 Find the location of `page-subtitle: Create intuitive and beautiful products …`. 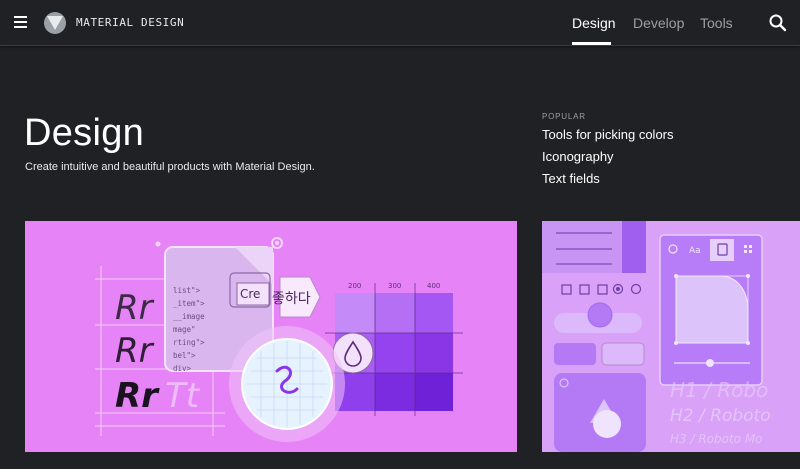

page-subtitle: Create intuitive and beautiful products … is located at coordinates (170, 167).